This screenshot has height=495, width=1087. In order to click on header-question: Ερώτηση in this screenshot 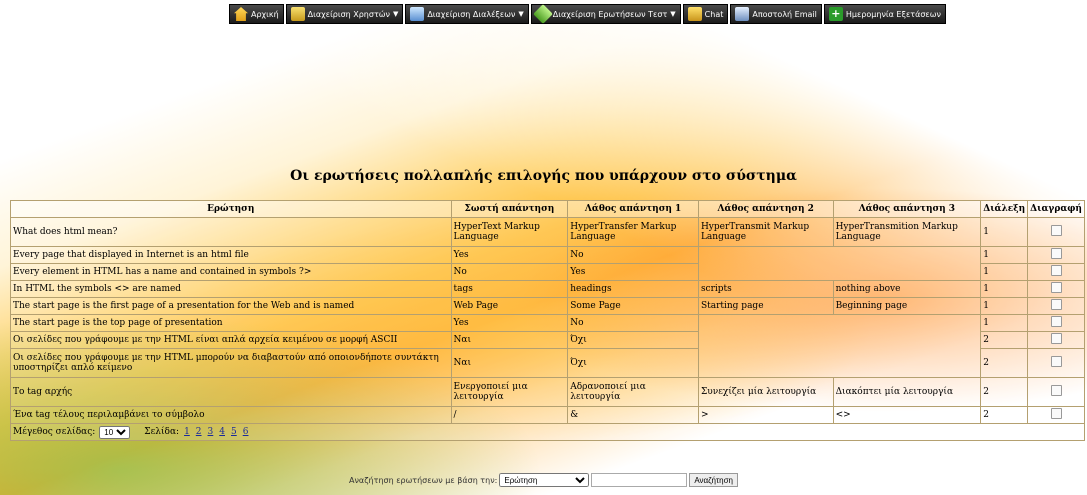, I will do `click(231, 209)`.